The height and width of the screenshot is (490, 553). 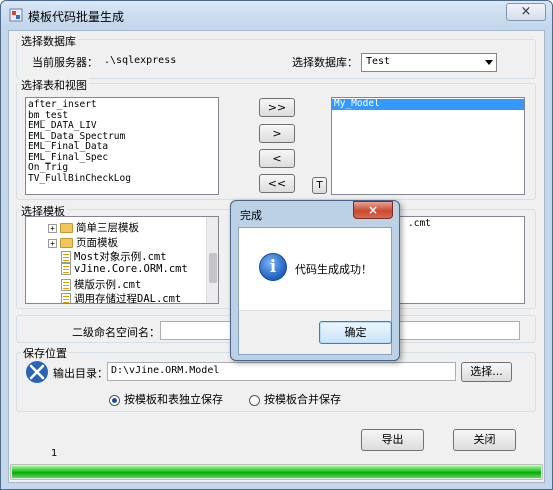 What do you see at coordinates (80, 373) in the screenshot?
I see `output-dir-label: 输出目录：` at bounding box center [80, 373].